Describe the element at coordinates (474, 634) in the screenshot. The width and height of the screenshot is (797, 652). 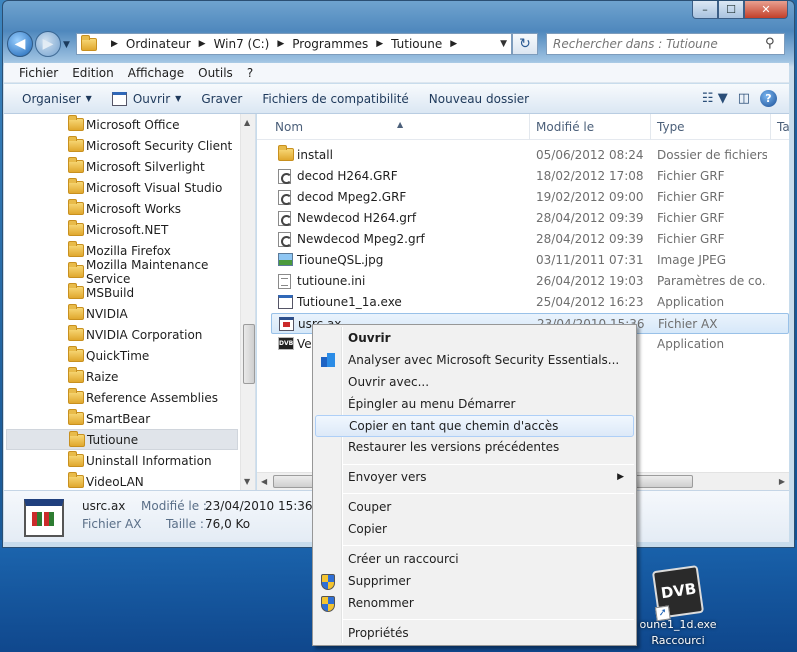
I see `menu-item-properties: Propriétés` at that location.